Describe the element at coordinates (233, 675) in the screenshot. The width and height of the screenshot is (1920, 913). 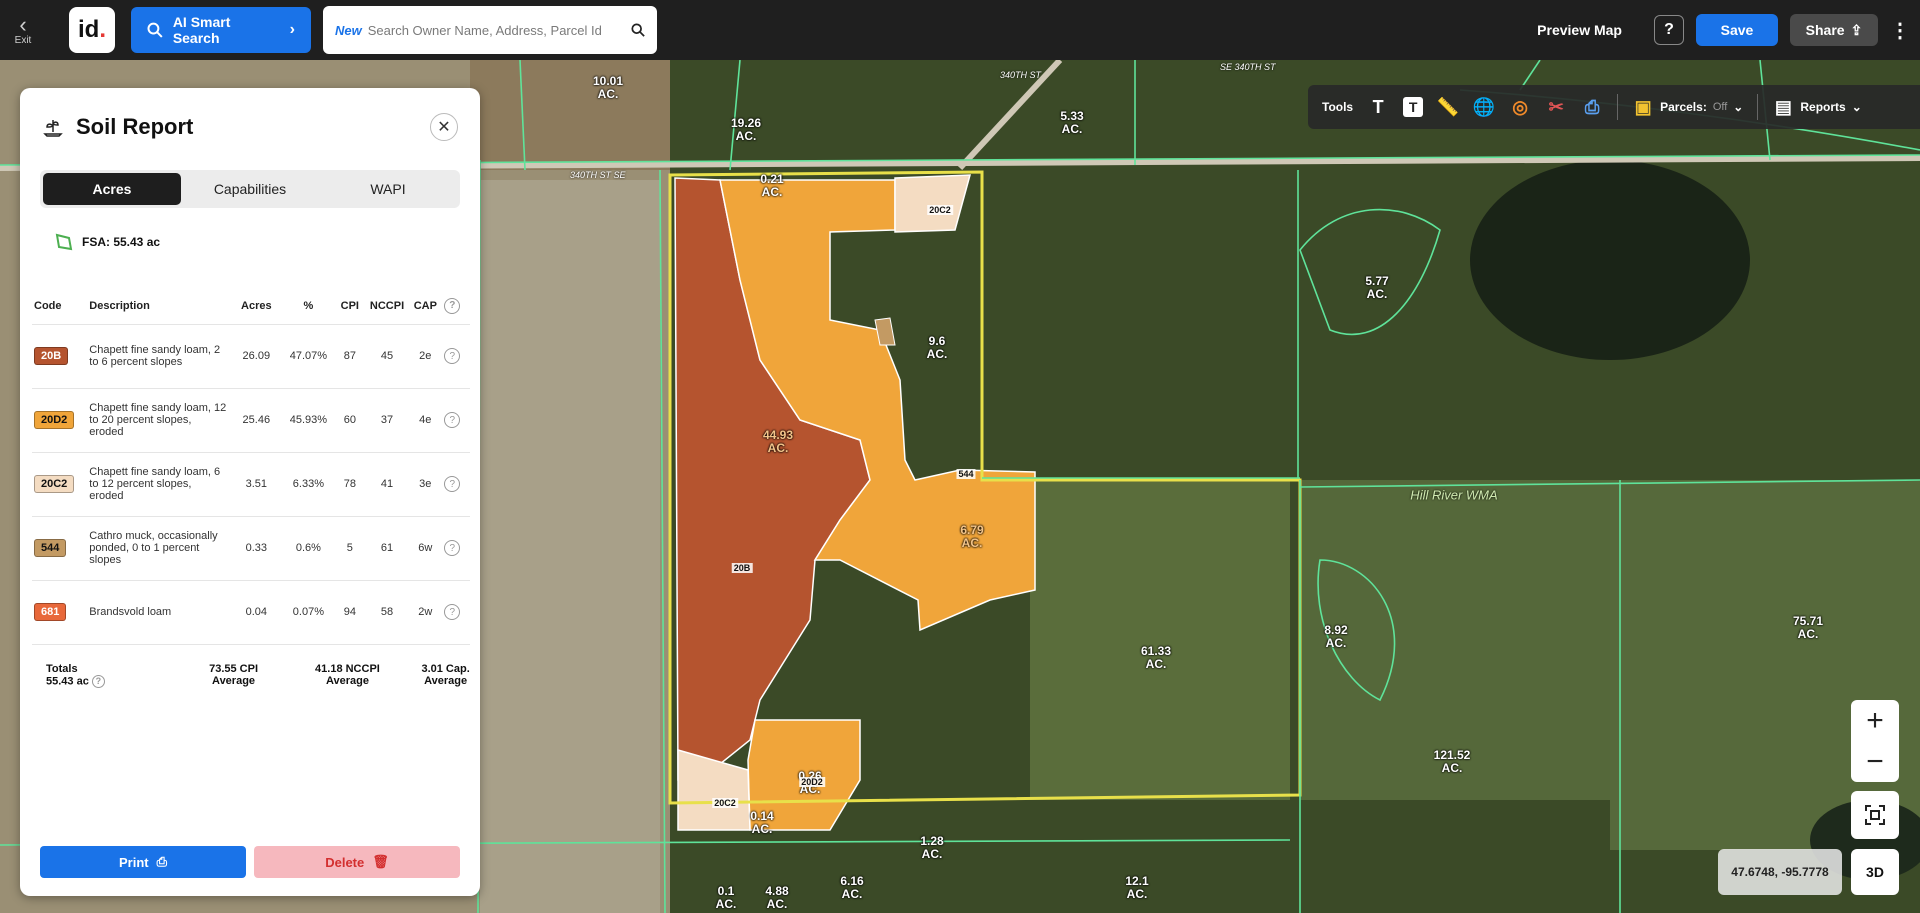
I see `totals-cpi: 73.55 CPI Average` at that location.